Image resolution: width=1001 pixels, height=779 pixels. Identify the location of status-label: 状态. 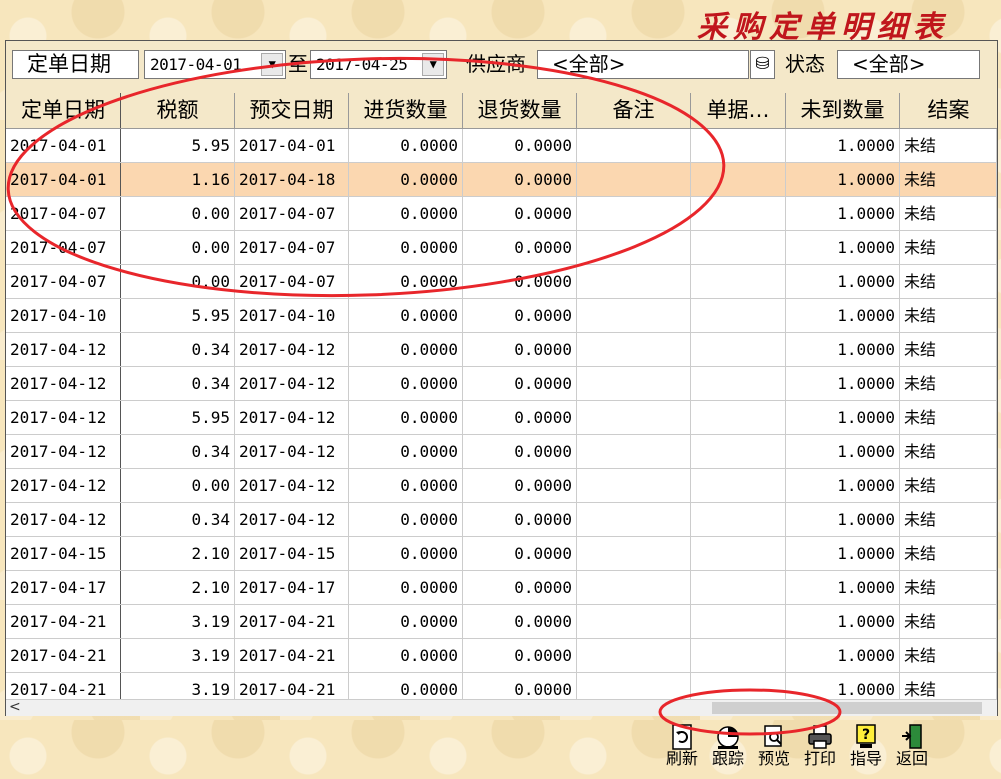
(805, 64).